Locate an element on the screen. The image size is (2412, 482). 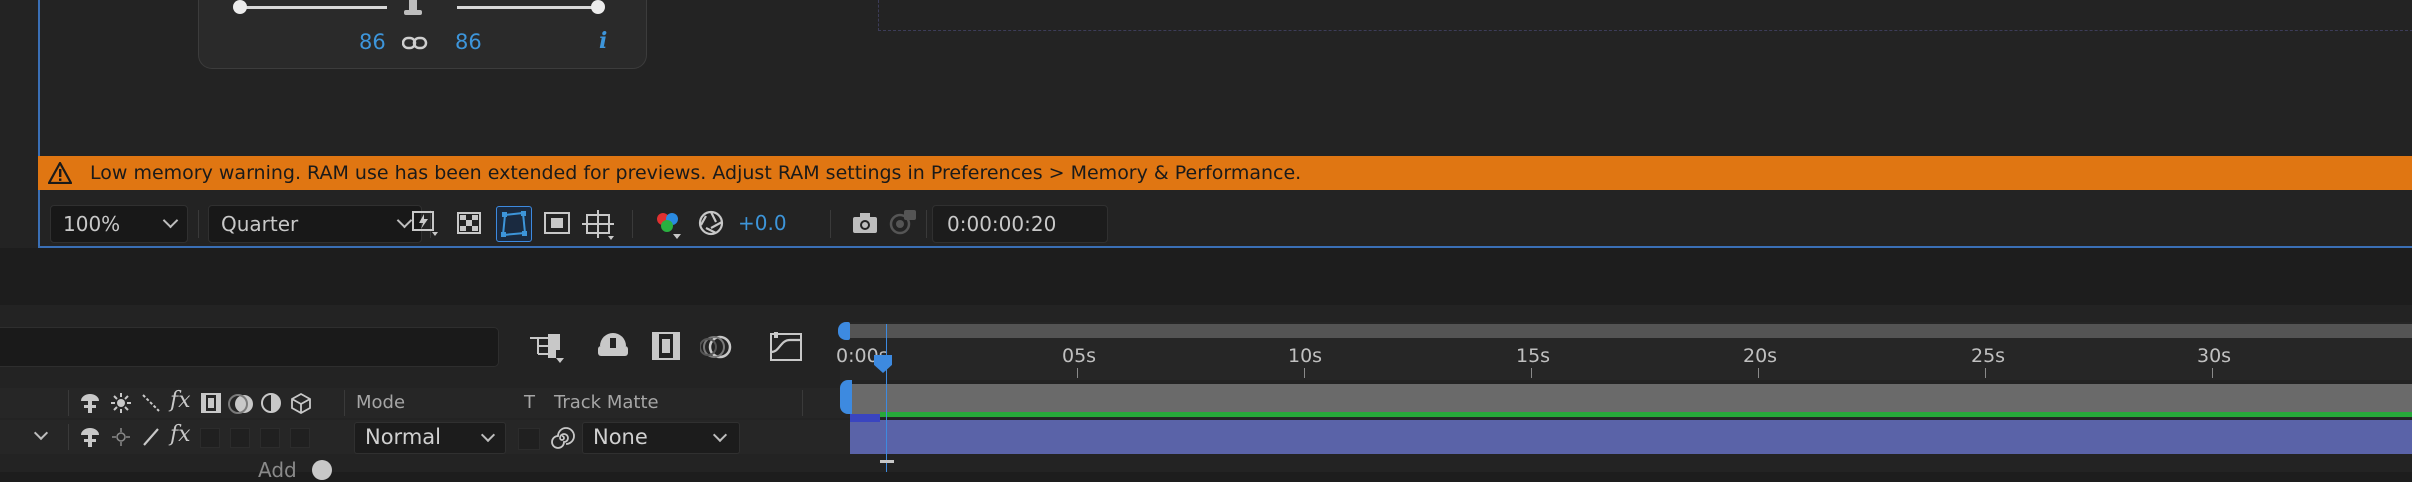
fast-preview-icon is located at coordinates (425, 223).